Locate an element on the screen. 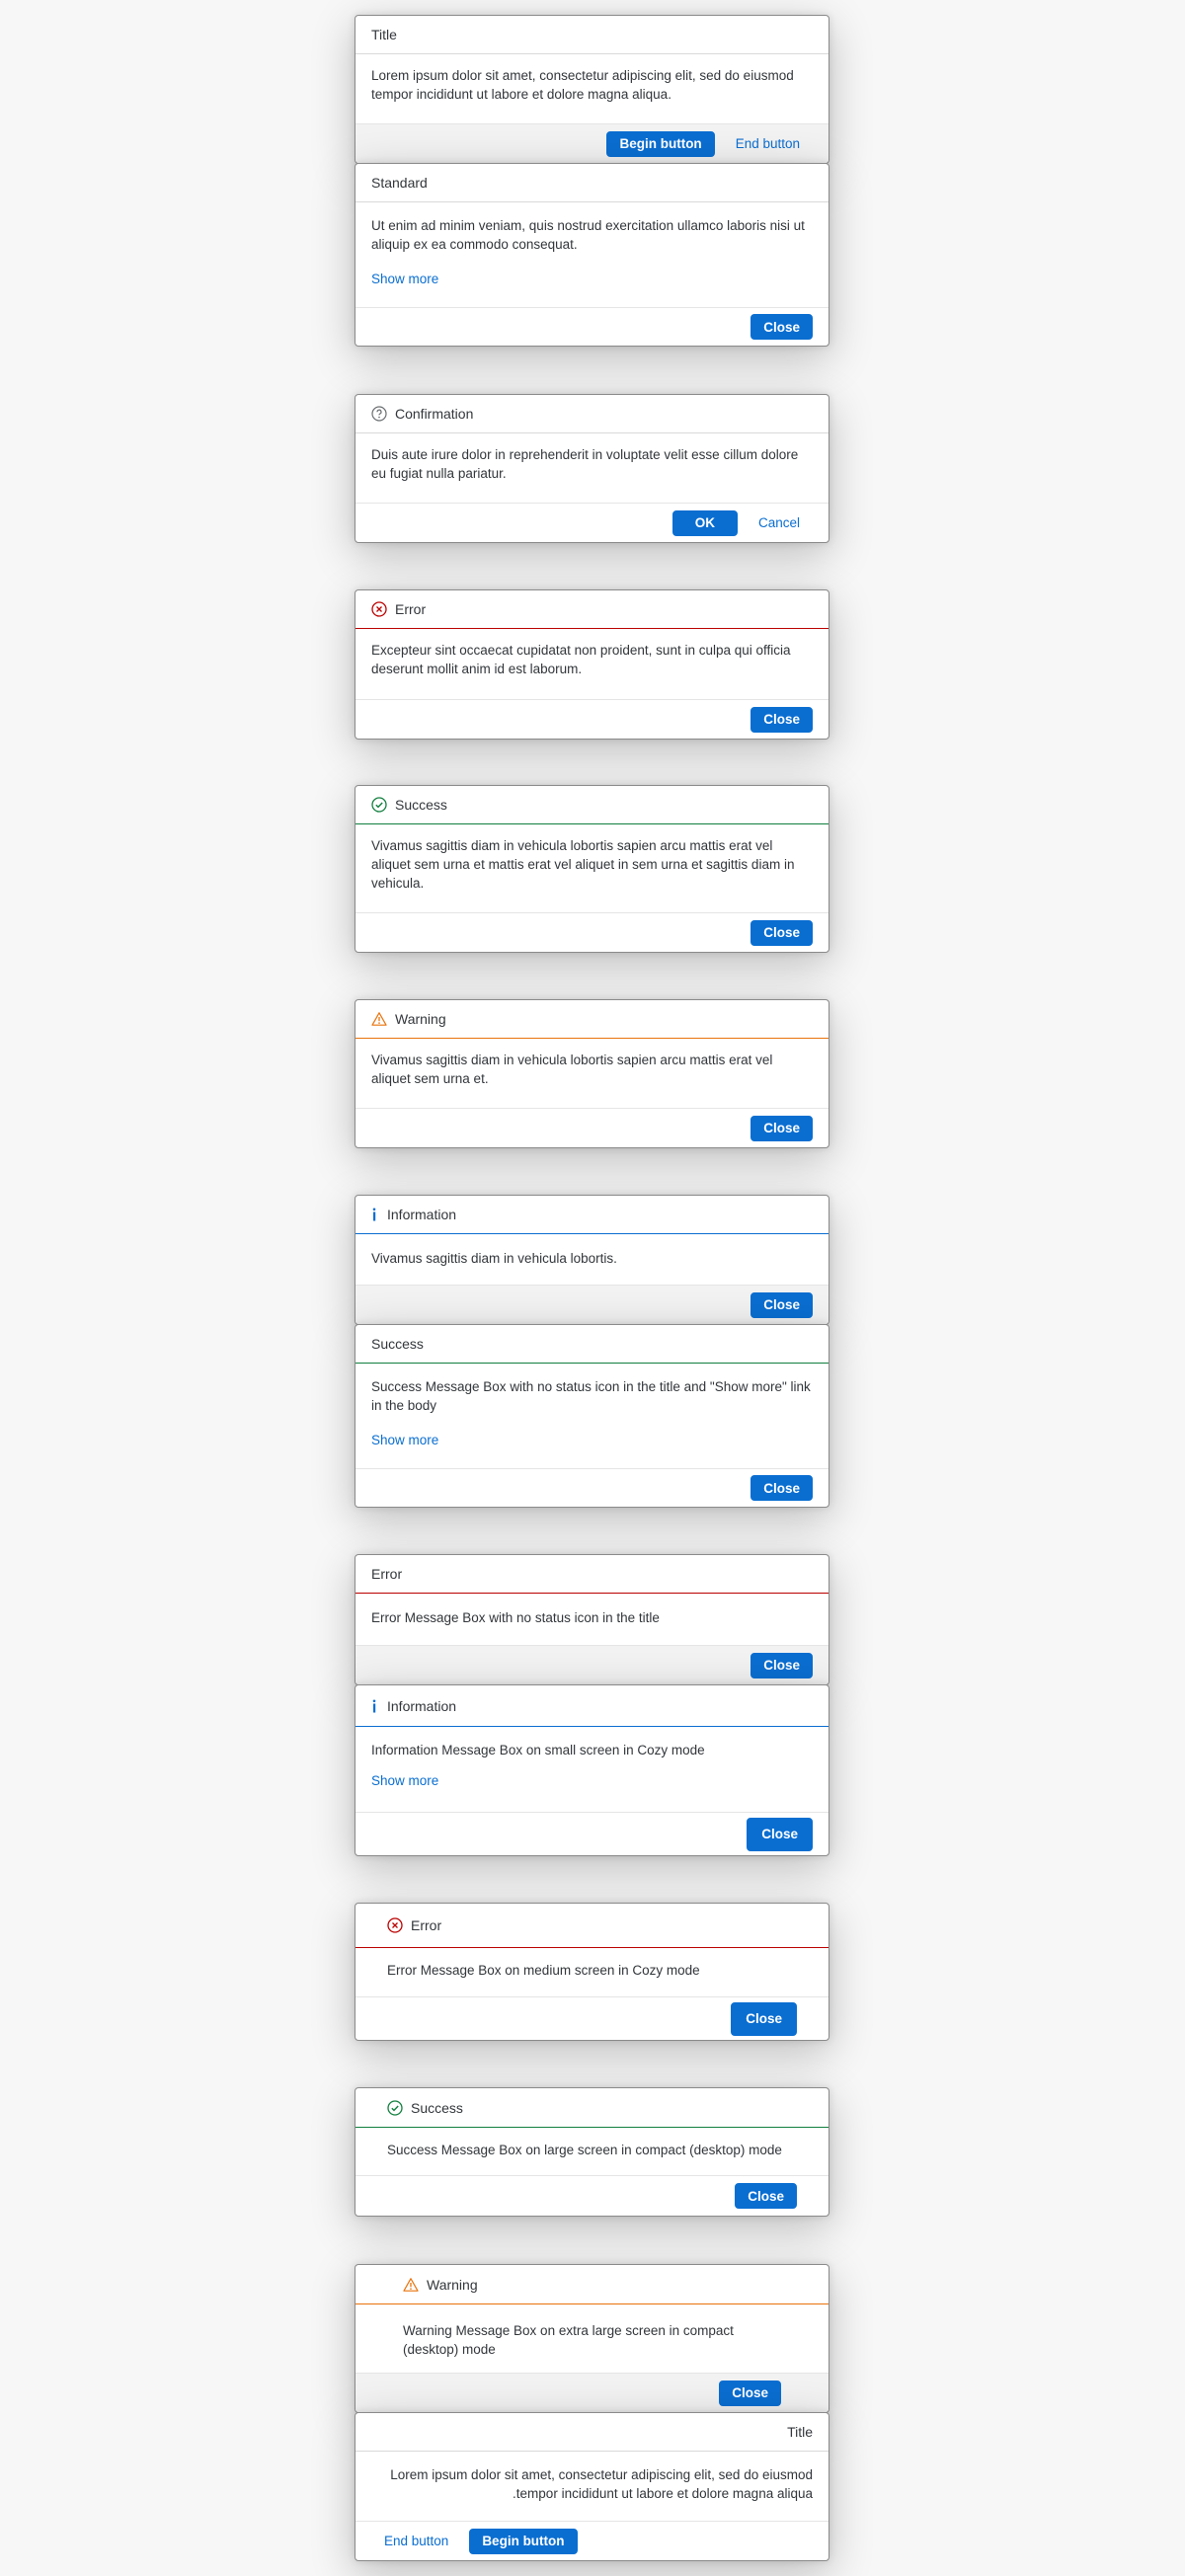  dialog-footer: Begin button End button is located at coordinates (592, 143).